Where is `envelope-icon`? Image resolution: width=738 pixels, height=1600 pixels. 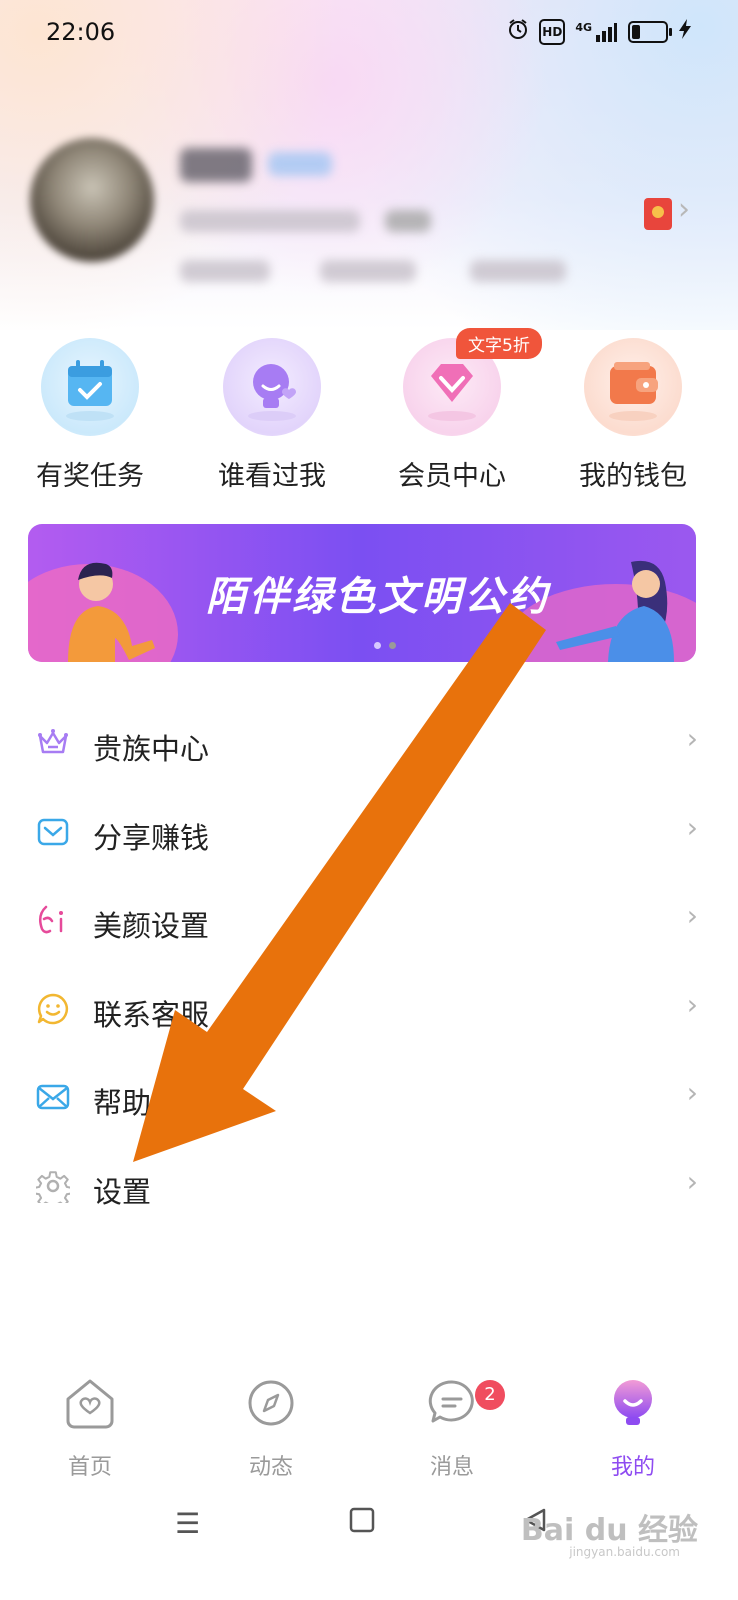 envelope-icon is located at coordinates (53, 831).